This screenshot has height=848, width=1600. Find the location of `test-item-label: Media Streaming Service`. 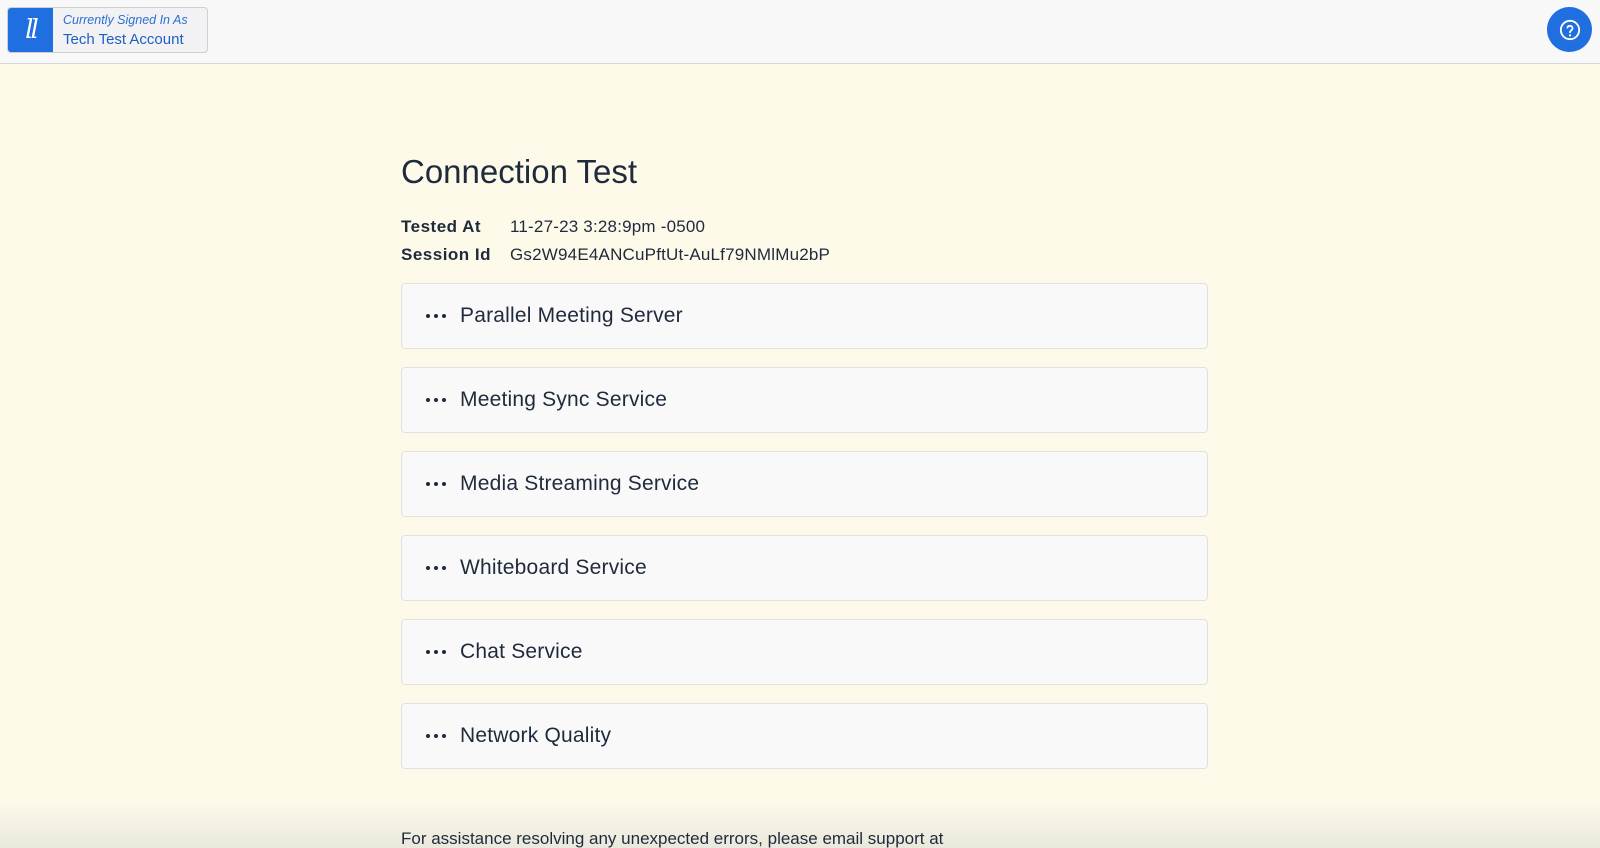

test-item-label: Media Streaming Service is located at coordinates (580, 483).